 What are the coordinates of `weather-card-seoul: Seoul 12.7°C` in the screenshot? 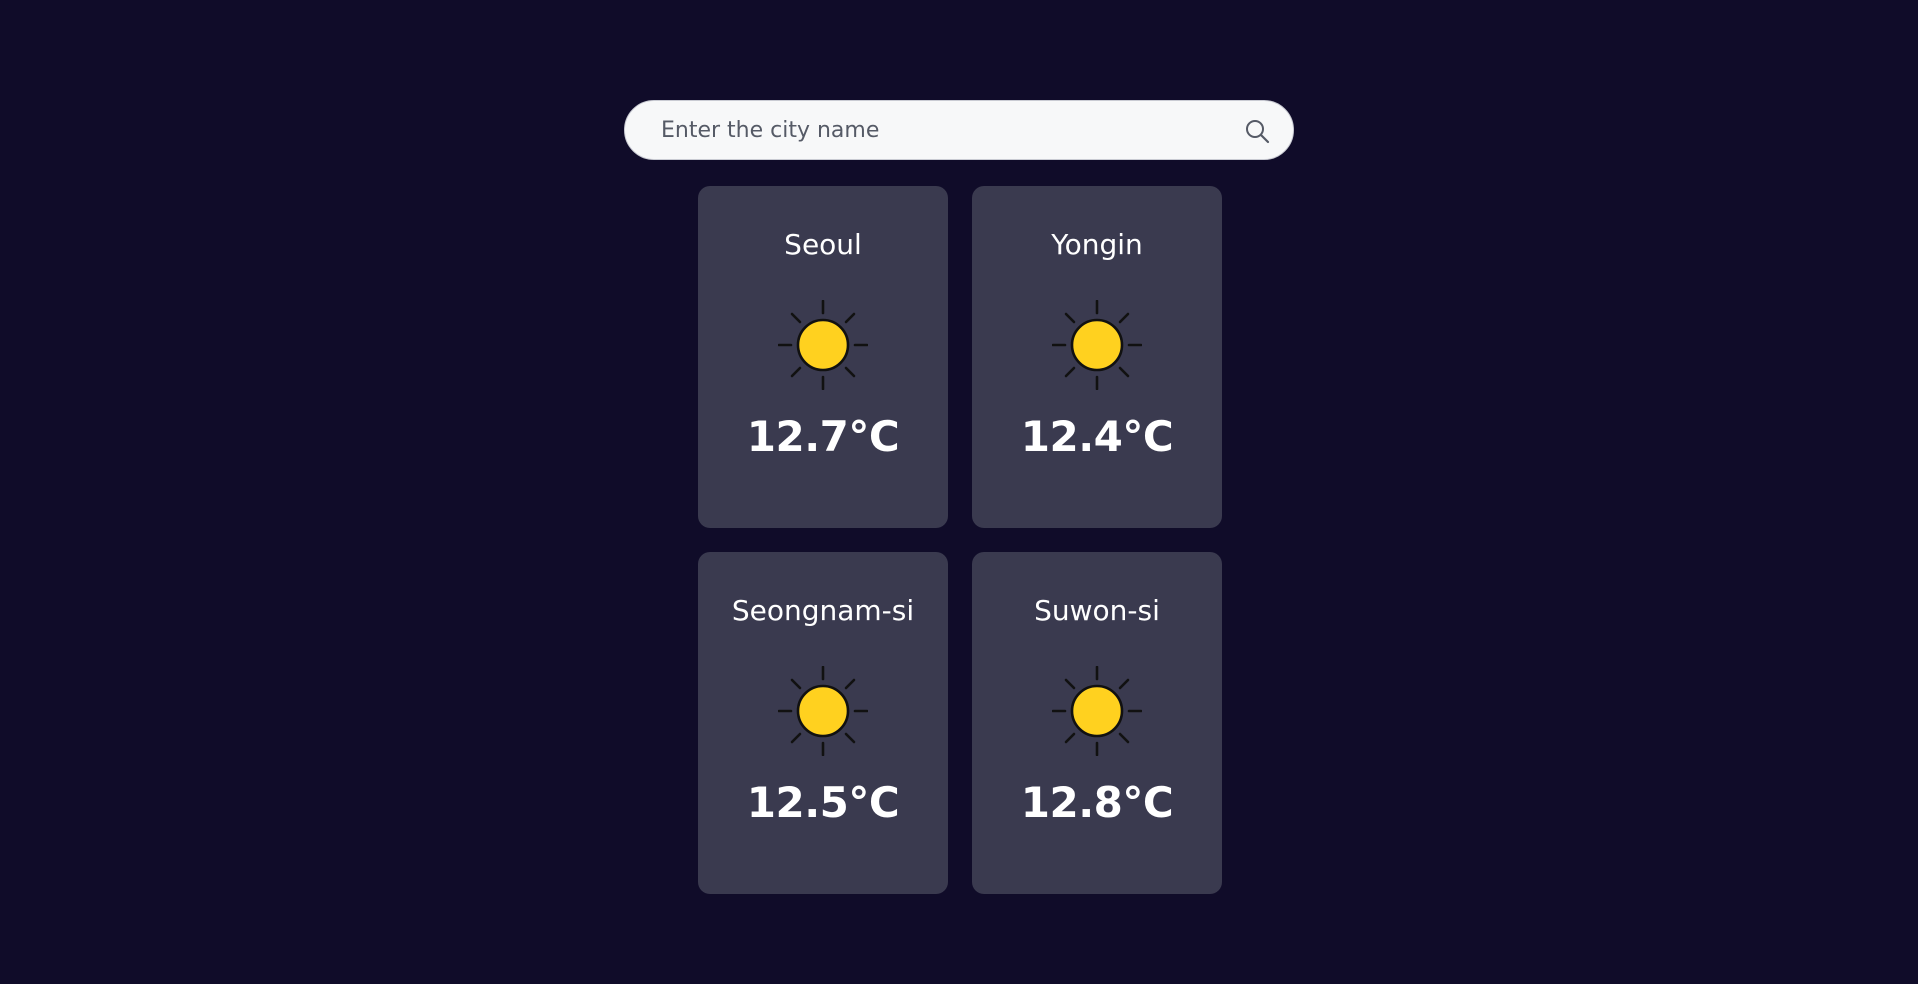 It's located at (823, 357).